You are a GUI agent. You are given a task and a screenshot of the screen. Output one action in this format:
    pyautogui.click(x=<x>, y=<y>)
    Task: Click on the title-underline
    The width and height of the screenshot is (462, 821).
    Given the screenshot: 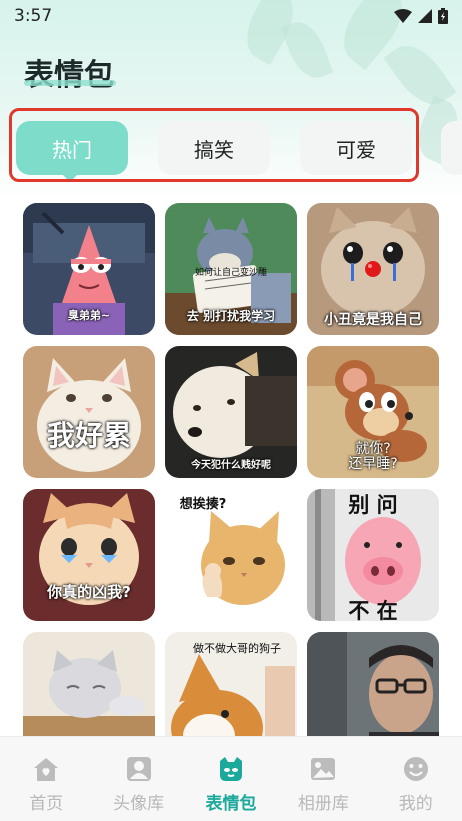 What is the action you would take?
    pyautogui.click(x=70, y=83)
    